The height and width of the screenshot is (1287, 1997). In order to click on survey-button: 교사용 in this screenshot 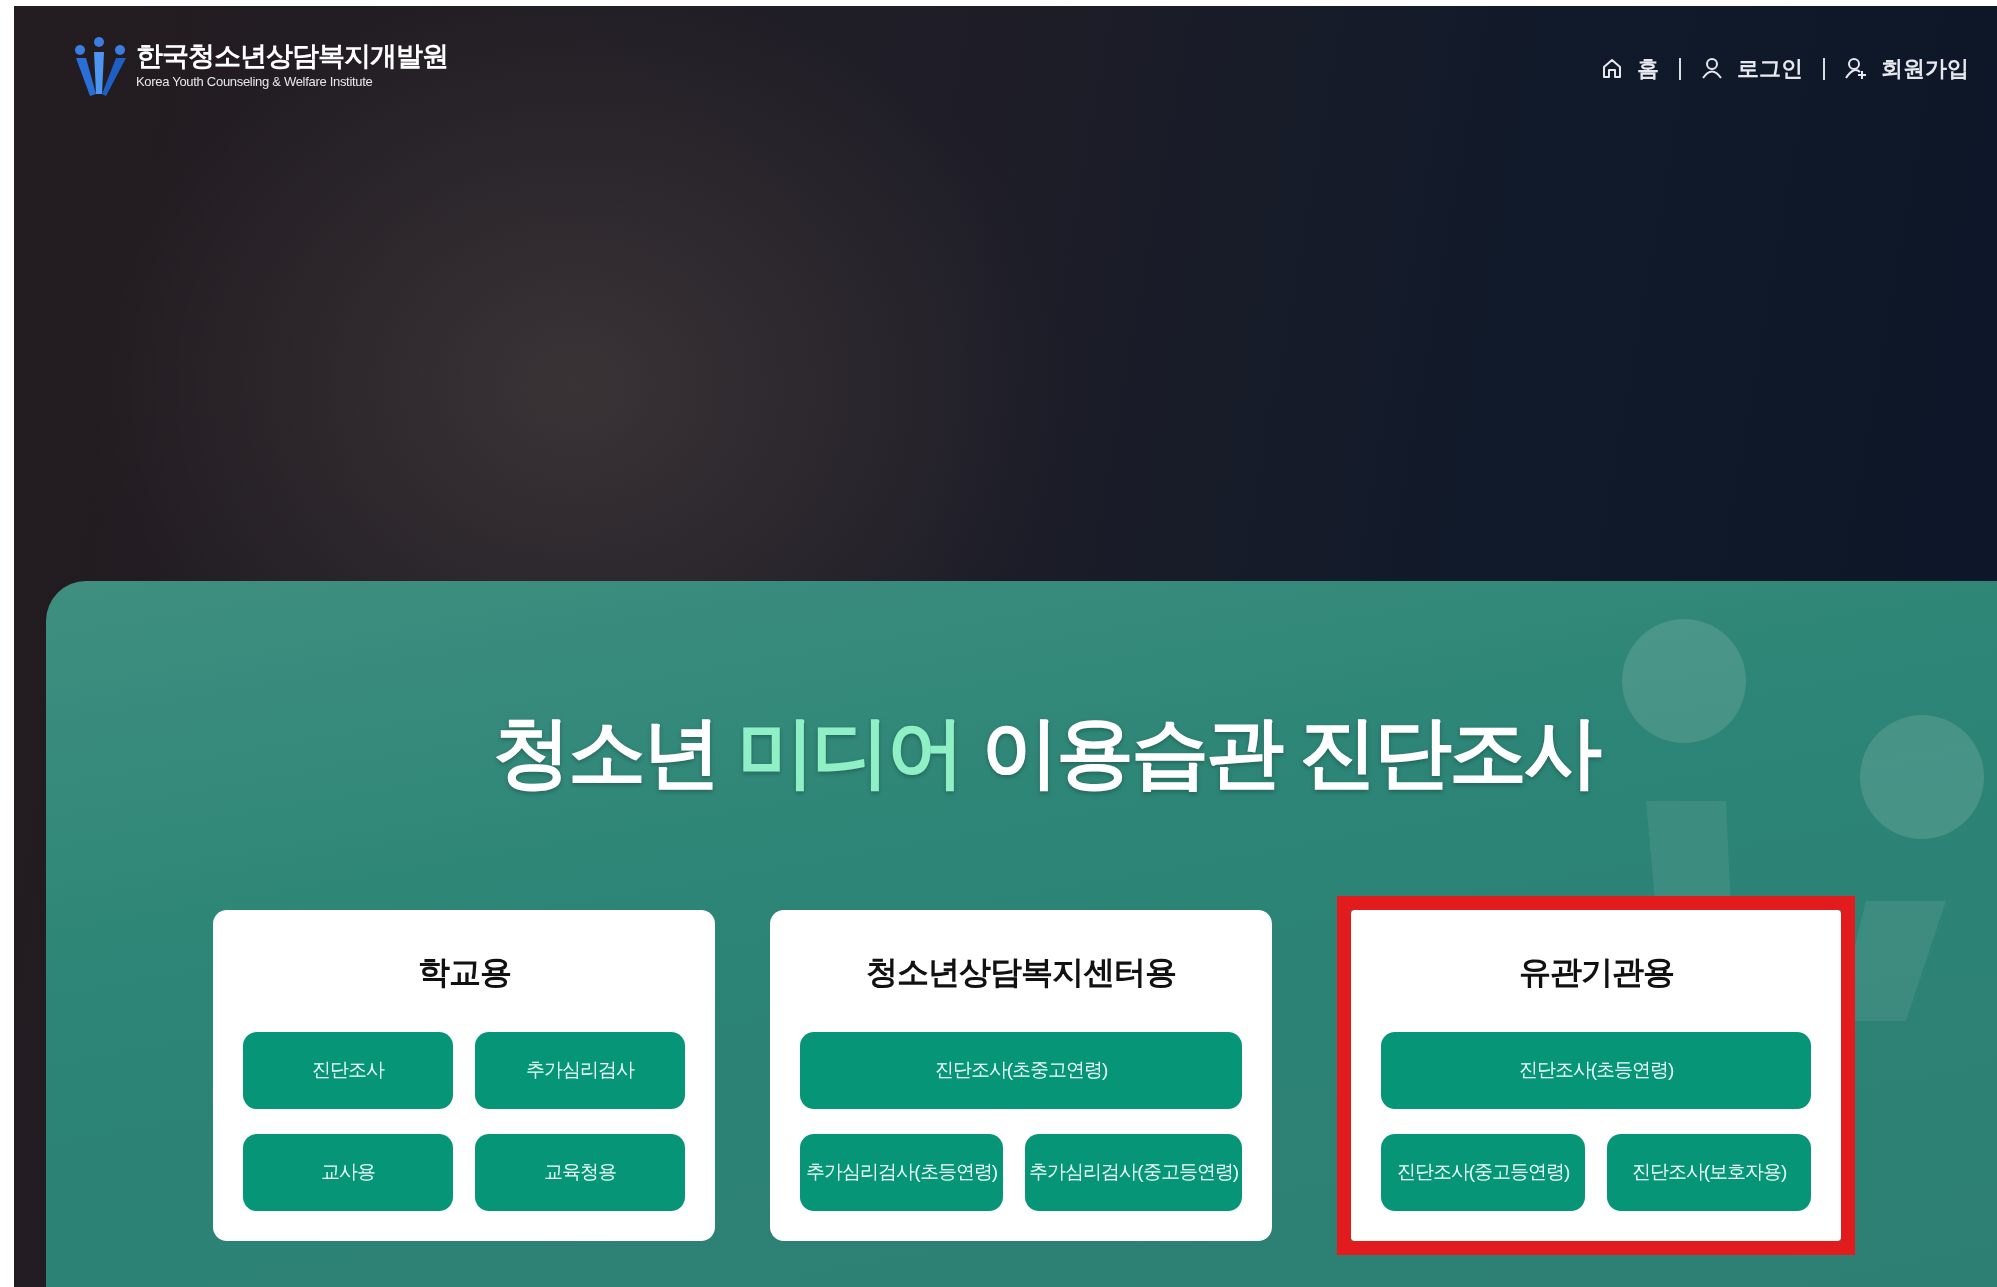, I will do `click(348, 1172)`.